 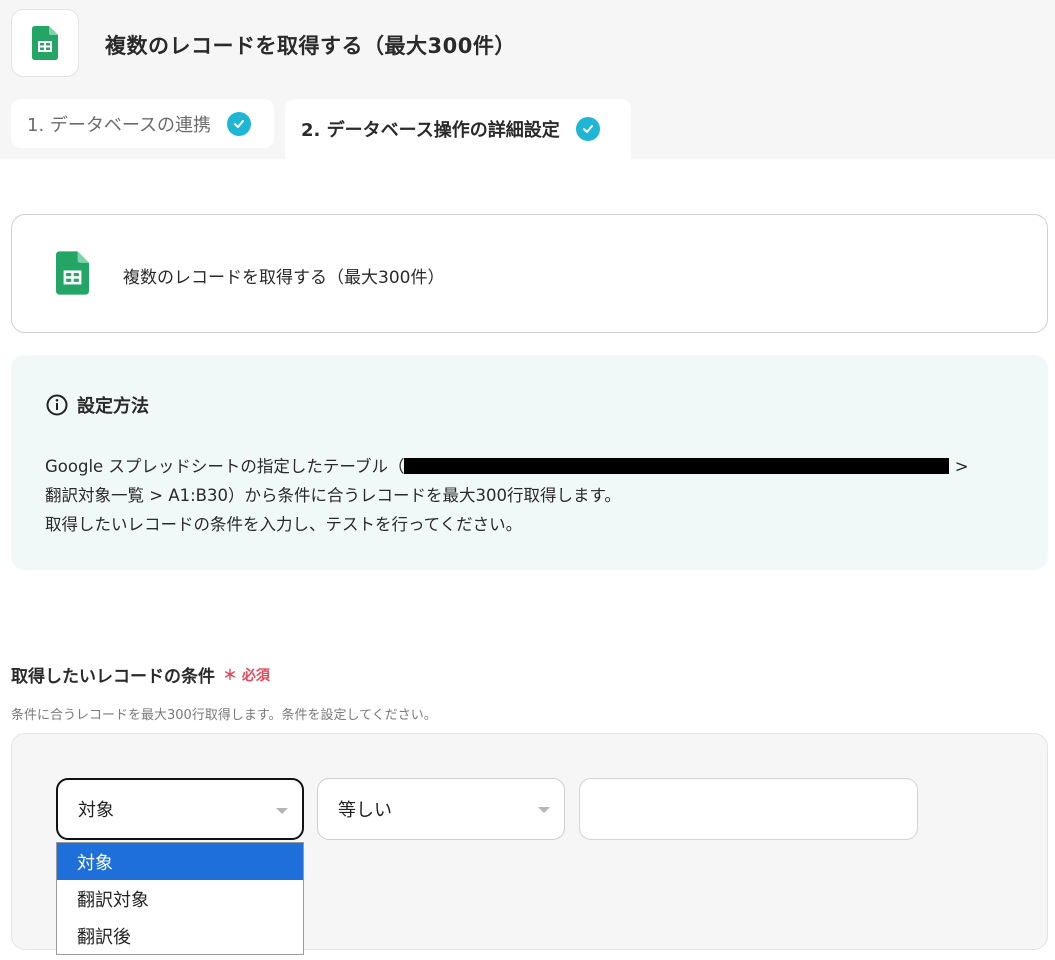 I want to click on info-line-1-suffix: >, so click(x=959, y=466).